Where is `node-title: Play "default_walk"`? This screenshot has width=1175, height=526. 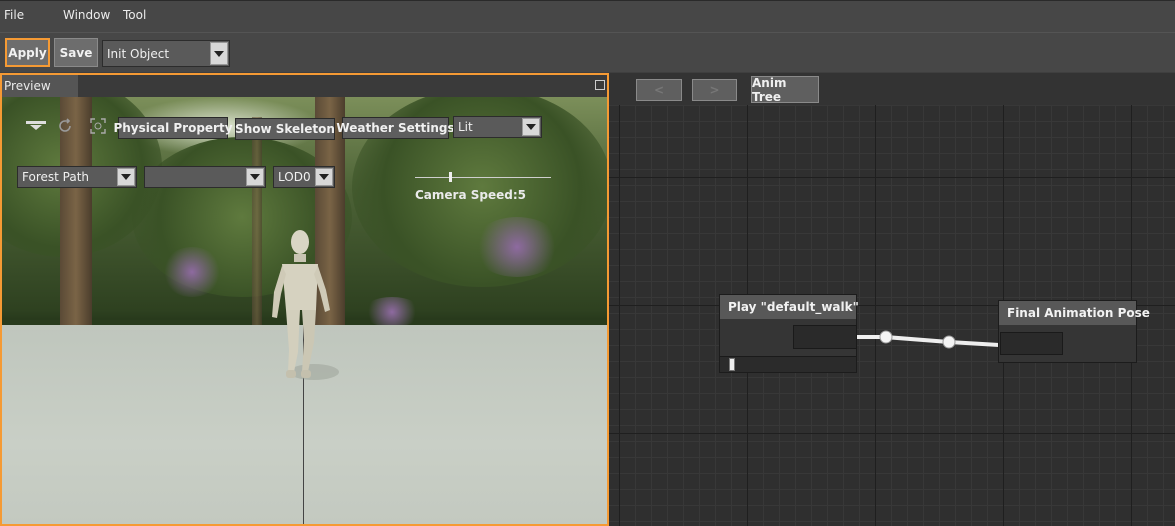 node-title: Play "default_walk" is located at coordinates (789, 307).